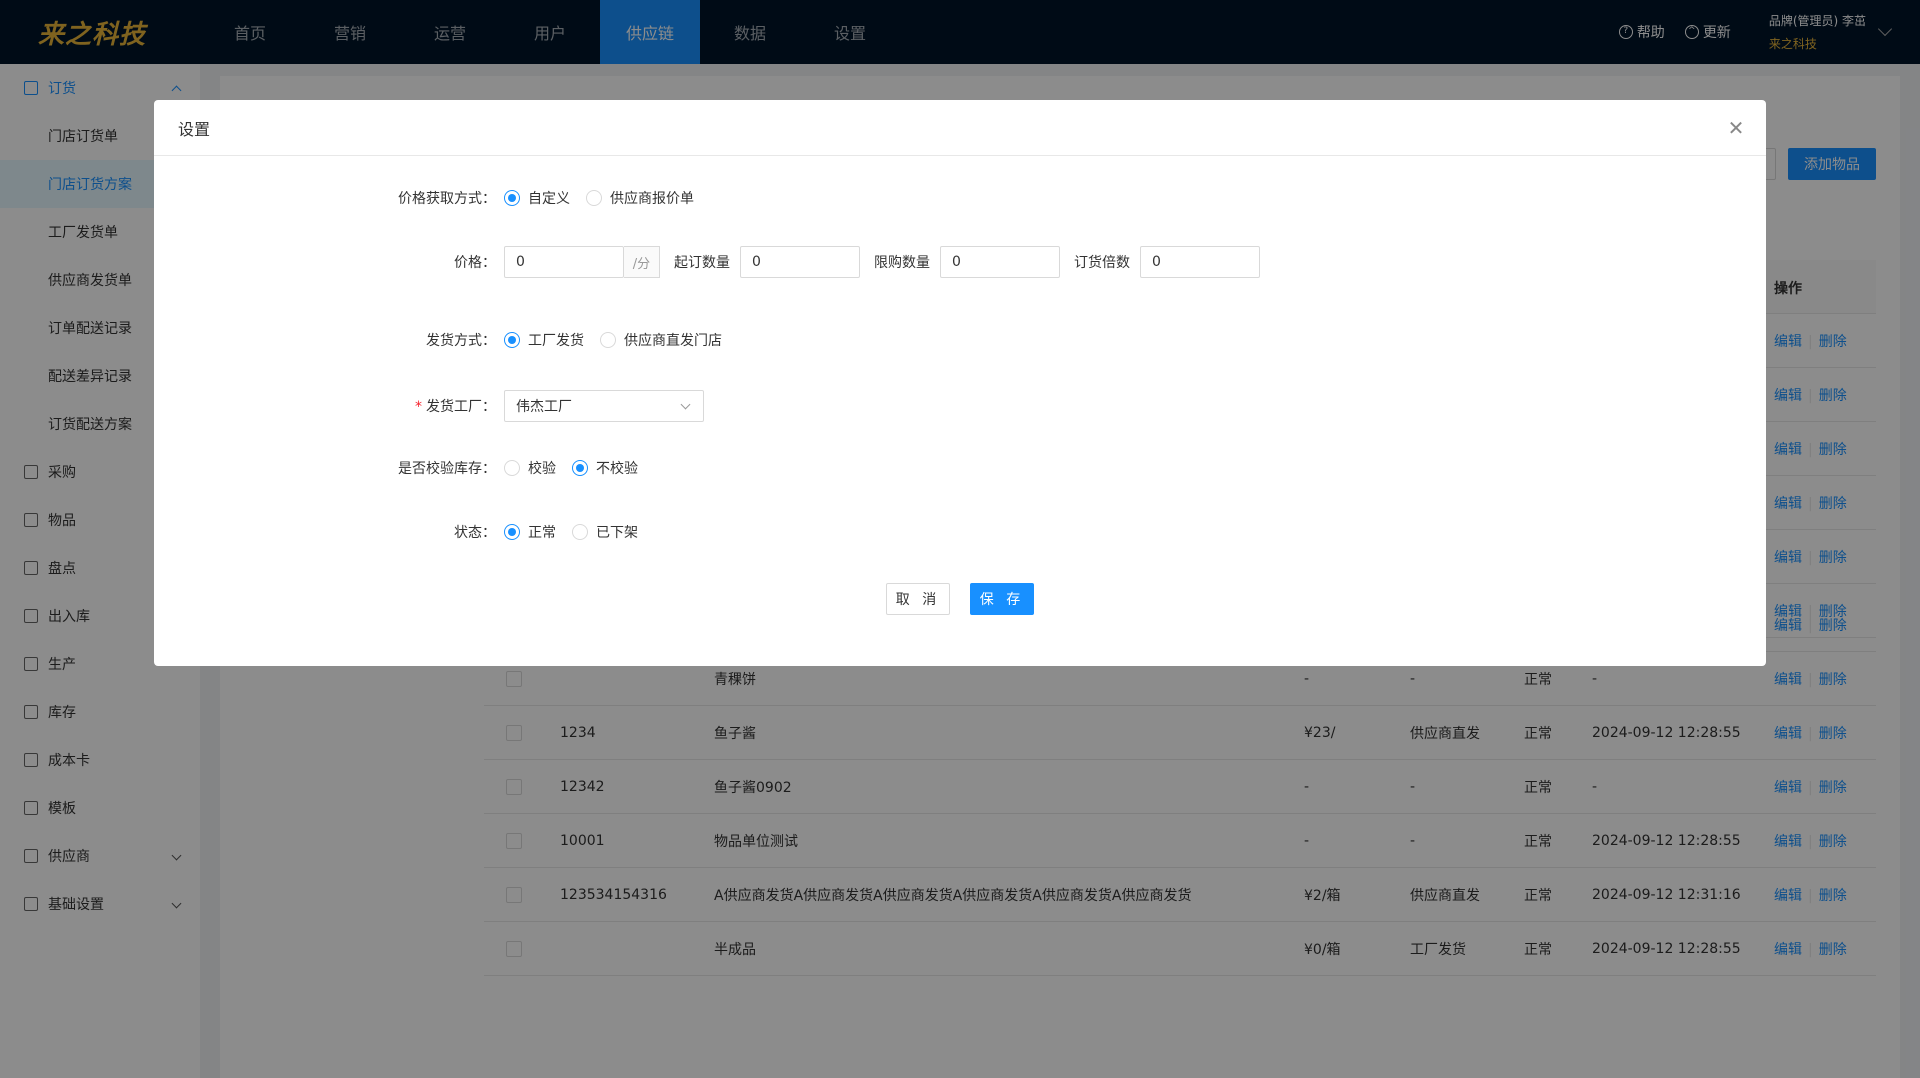  I want to click on status-normal-radio: 正常, so click(530, 532).